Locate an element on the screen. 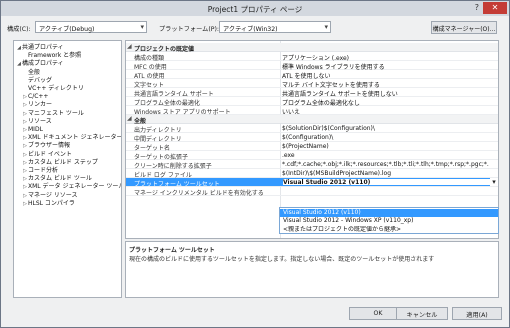 The width and height of the screenshot is (510, 328). tree-item: ▷ブラウザー情報 is located at coordinates (42, 146).